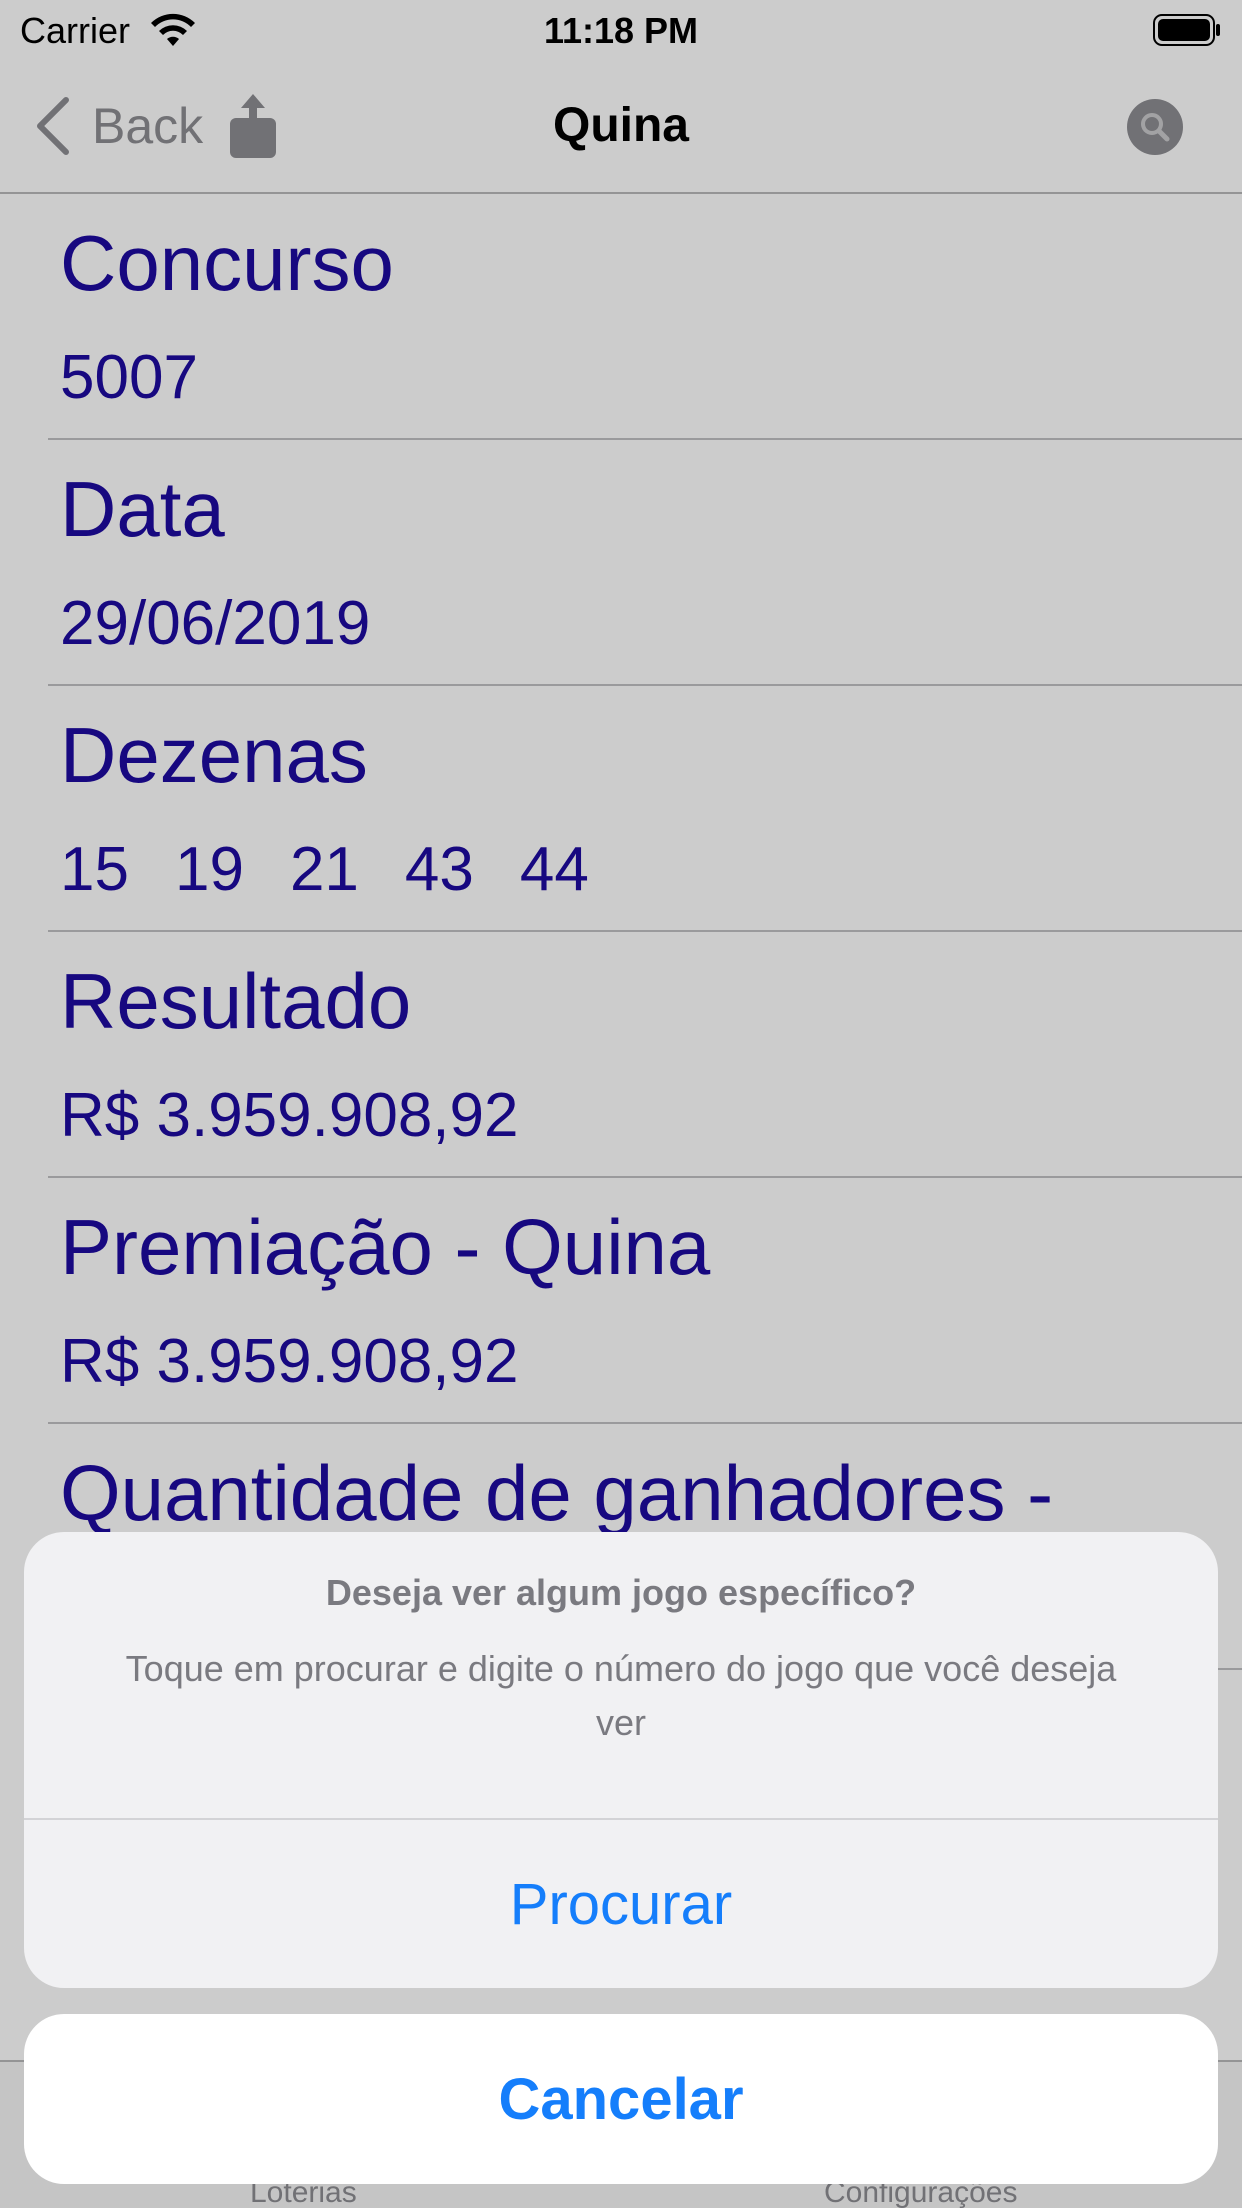 The width and height of the screenshot is (1242, 2208). I want to click on action-sheet-title: Deseja ver algum jogo específico?, so click(621, 1592).